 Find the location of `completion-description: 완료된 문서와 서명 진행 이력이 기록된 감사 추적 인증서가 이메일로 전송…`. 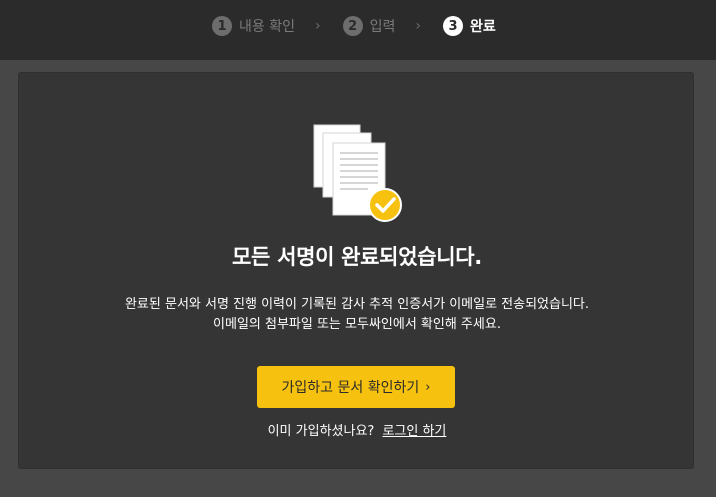

completion-description: 완료된 문서와 서명 진행 이력이 기록된 감사 추적 인증서가 이메일로 전송… is located at coordinates (357, 315).